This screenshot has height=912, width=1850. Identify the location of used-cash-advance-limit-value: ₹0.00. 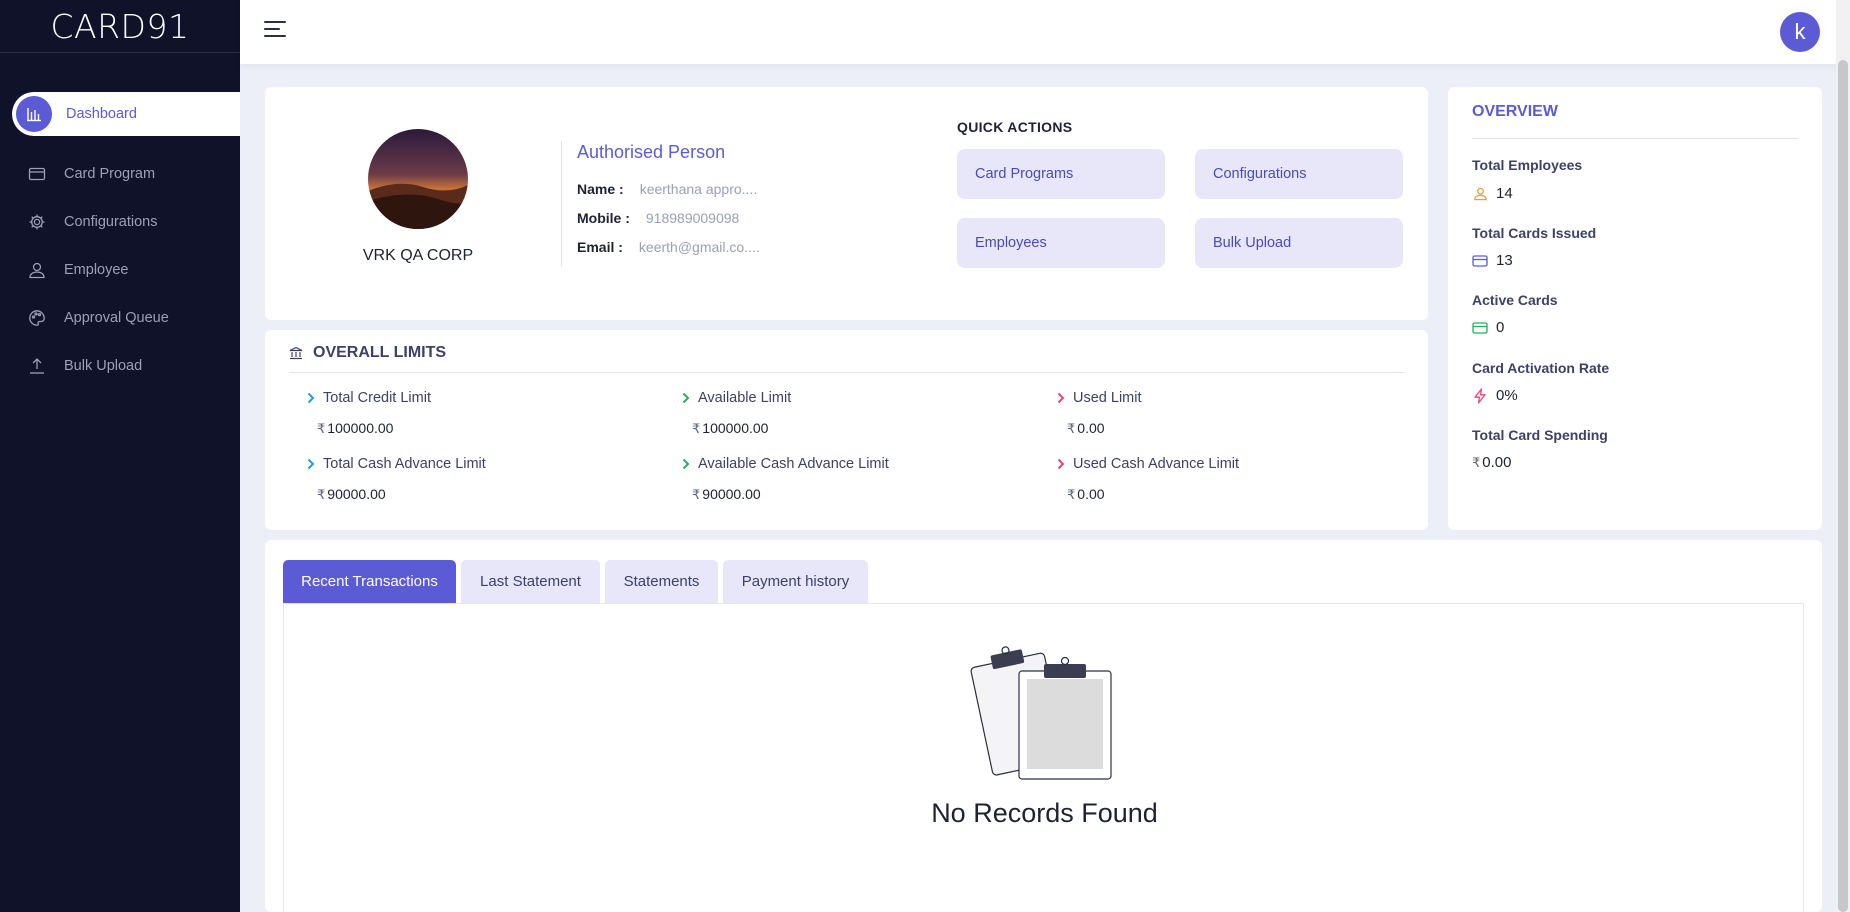
(1086, 494).